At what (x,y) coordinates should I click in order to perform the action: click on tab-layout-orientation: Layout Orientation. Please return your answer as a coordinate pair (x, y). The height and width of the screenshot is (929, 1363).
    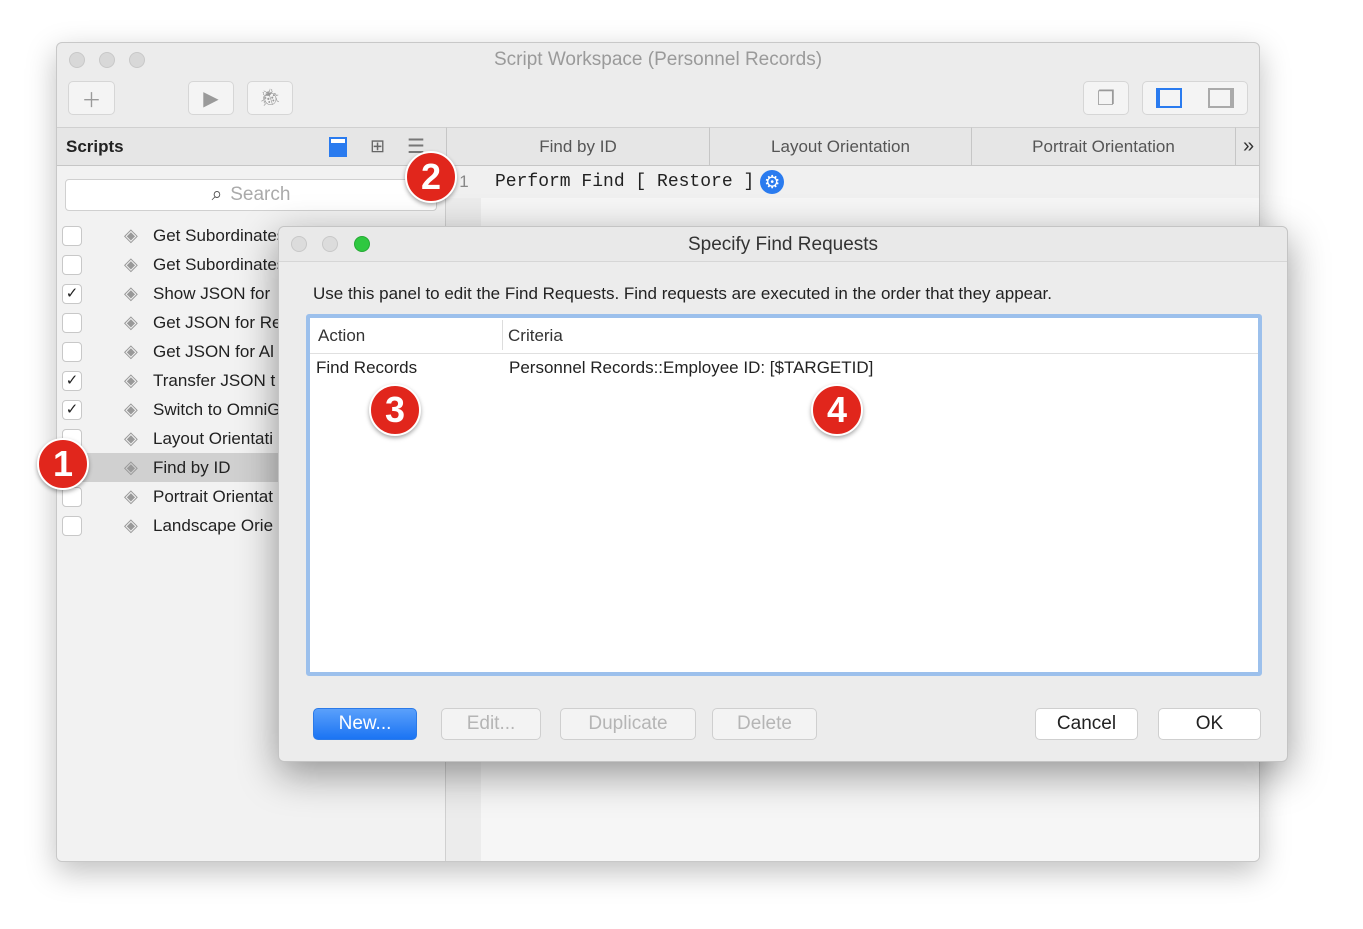
    Looking at the image, I should click on (840, 146).